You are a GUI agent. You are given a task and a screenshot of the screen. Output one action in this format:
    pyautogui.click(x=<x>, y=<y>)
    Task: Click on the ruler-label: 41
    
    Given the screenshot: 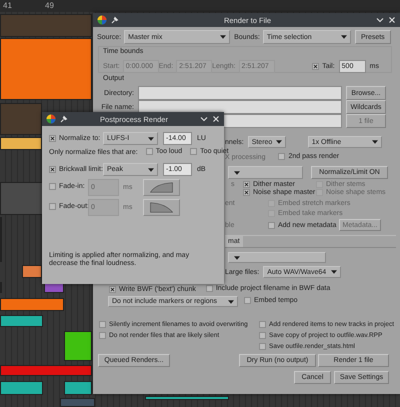 What is the action you would take?
    pyautogui.click(x=7, y=5)
    